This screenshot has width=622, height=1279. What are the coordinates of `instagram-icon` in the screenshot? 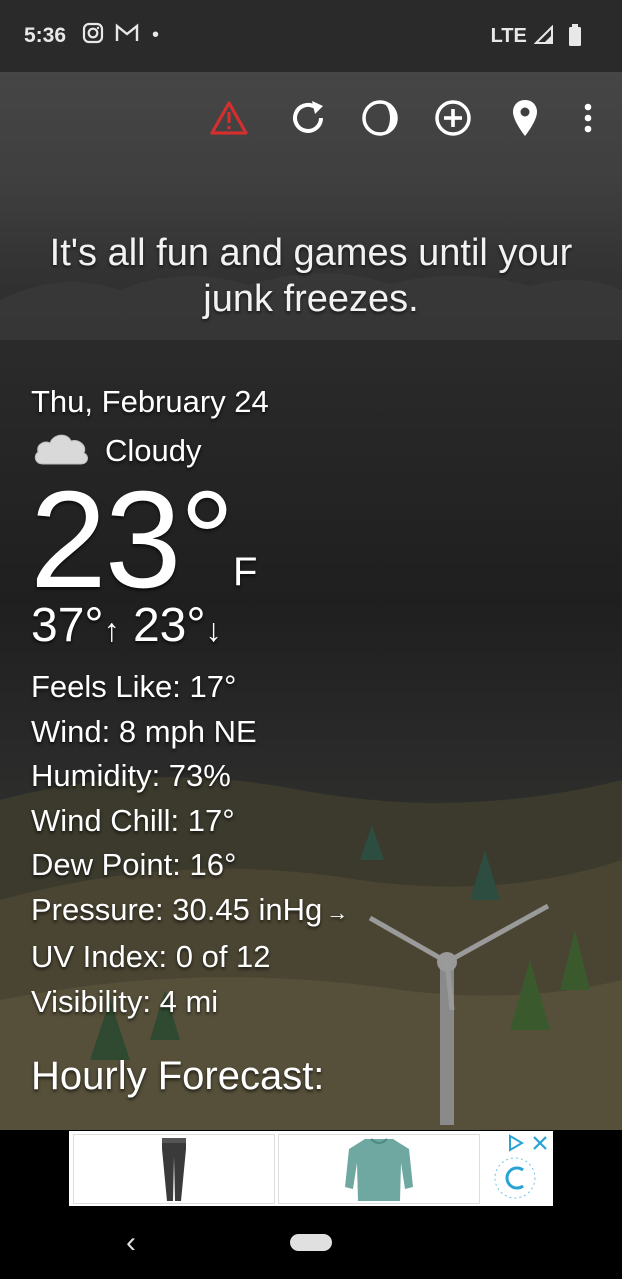 It's located at (93, 36).